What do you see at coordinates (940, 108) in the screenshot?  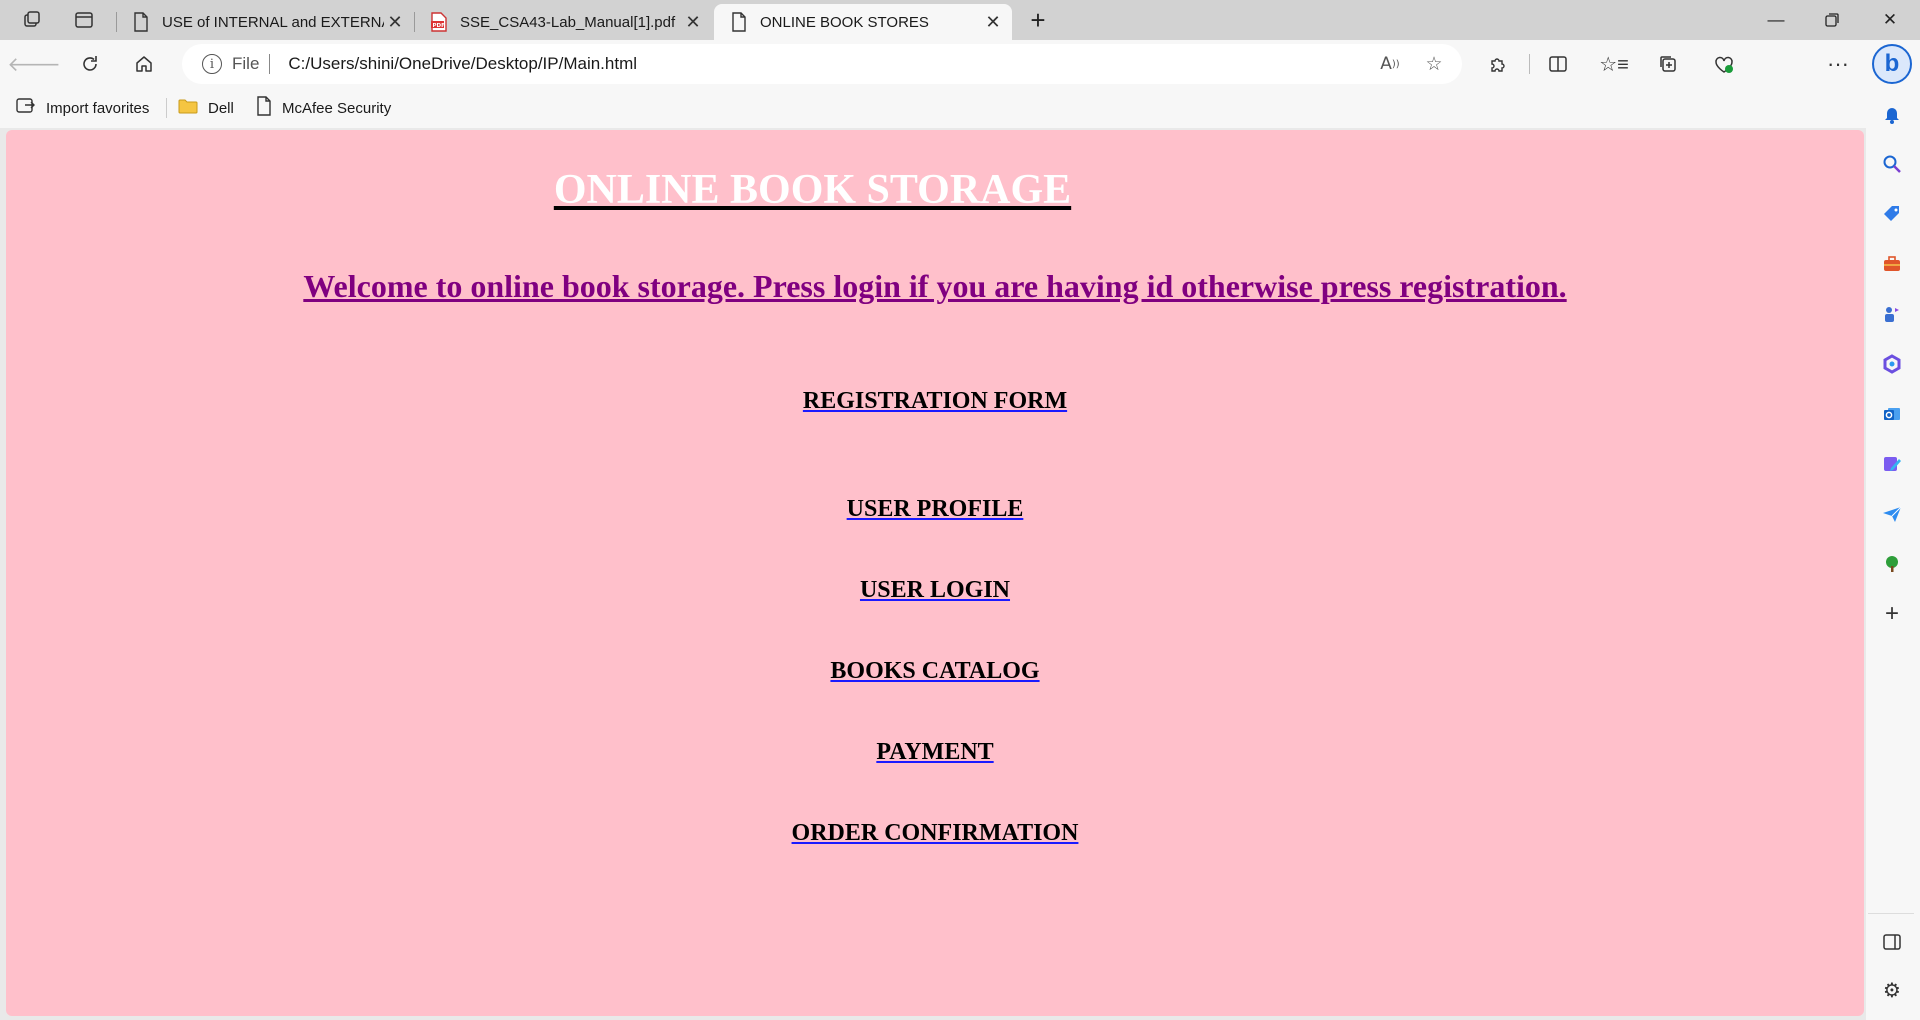 I see `favorites-bar: Import favorites Dell McAfee Security` at bounding box center [940, 108].